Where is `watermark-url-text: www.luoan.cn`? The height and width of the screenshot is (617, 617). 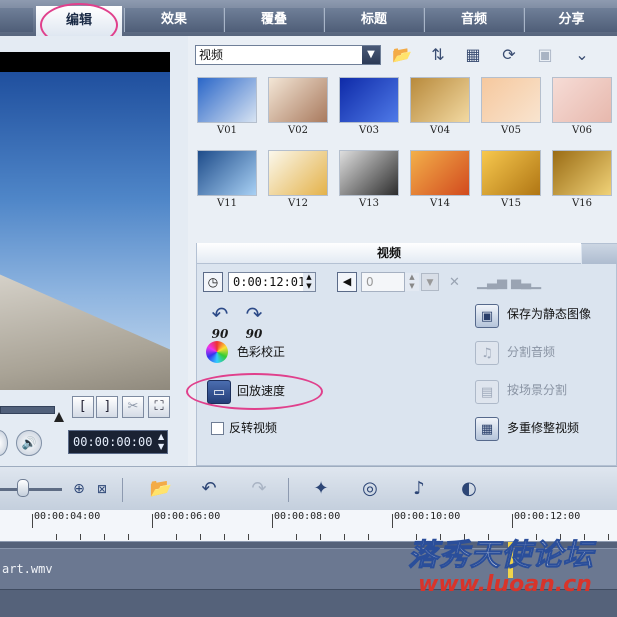 watermark-url-text: www.luoan.cn is located at coordinates (505, 584).